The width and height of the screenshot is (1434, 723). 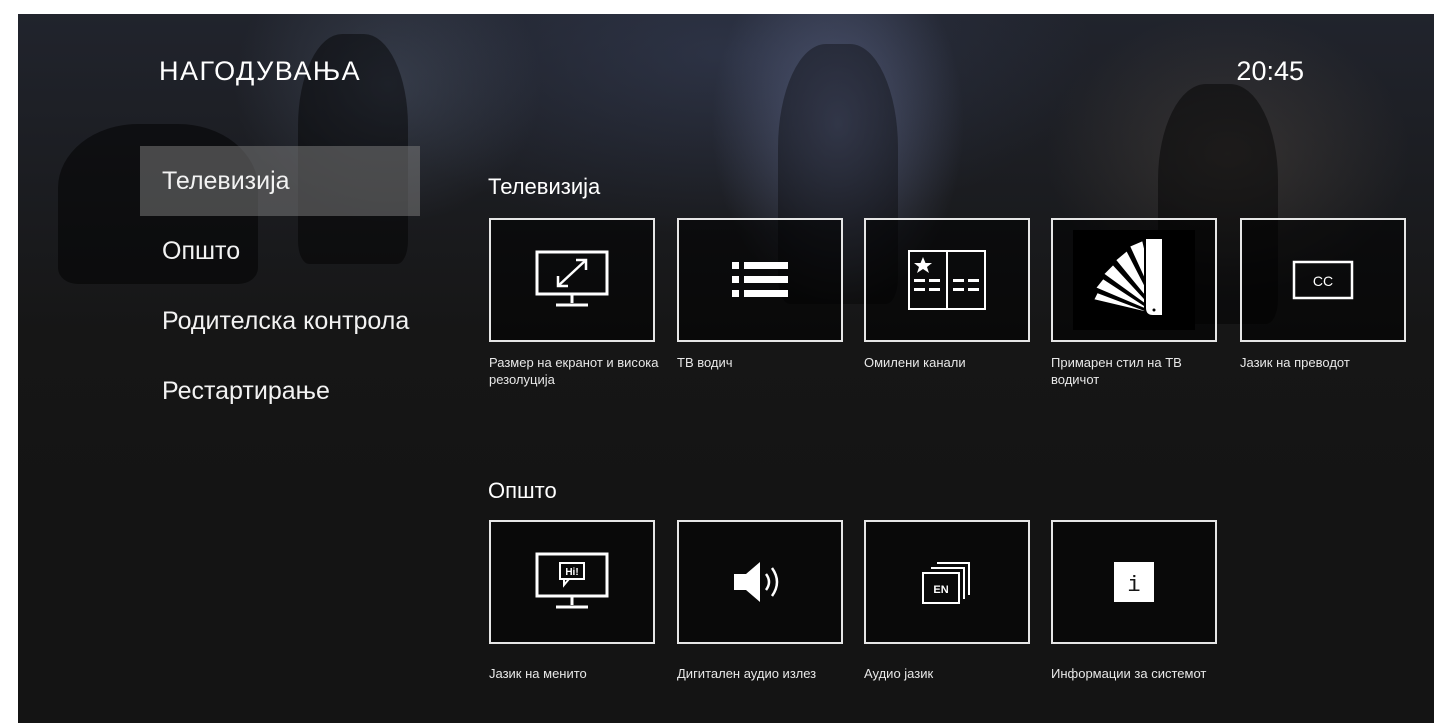 I want to click on audio-language-icon: EN, so click(x=947, y=582).